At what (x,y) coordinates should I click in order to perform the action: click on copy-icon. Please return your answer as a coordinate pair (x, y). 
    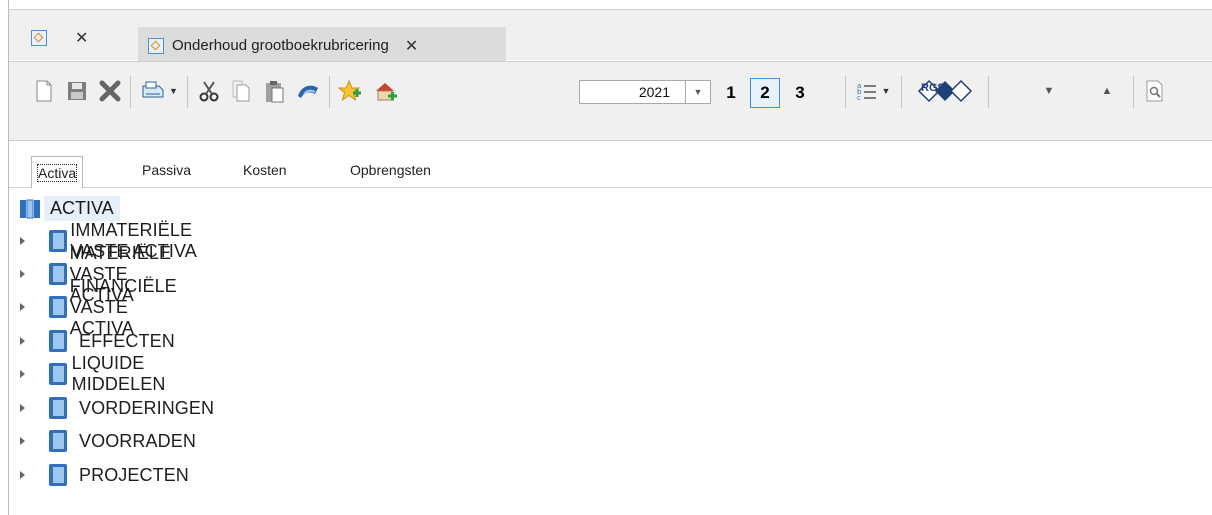
    Looking at the image, I should click on (241, 91).